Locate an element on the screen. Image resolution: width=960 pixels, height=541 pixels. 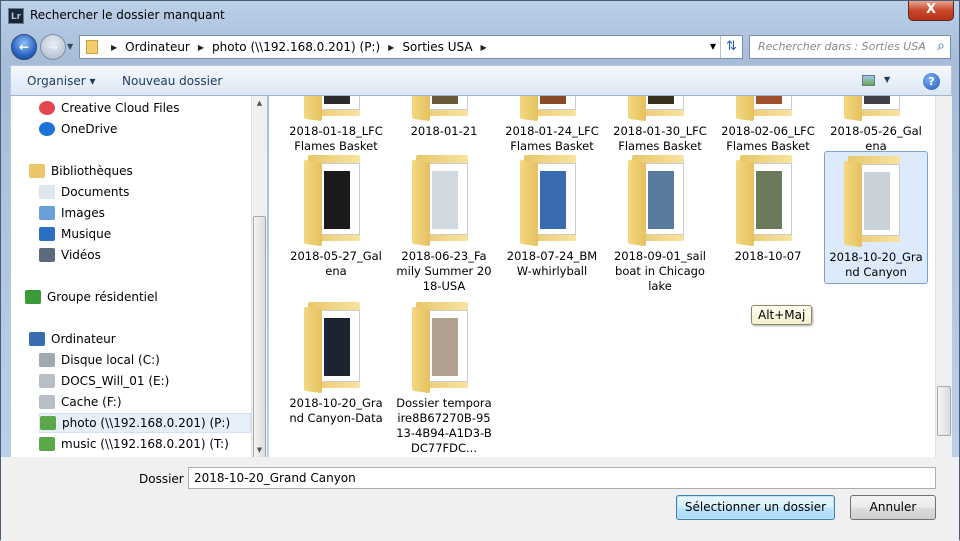
nav-item-label: Musique is located at coordinates (86, 234).